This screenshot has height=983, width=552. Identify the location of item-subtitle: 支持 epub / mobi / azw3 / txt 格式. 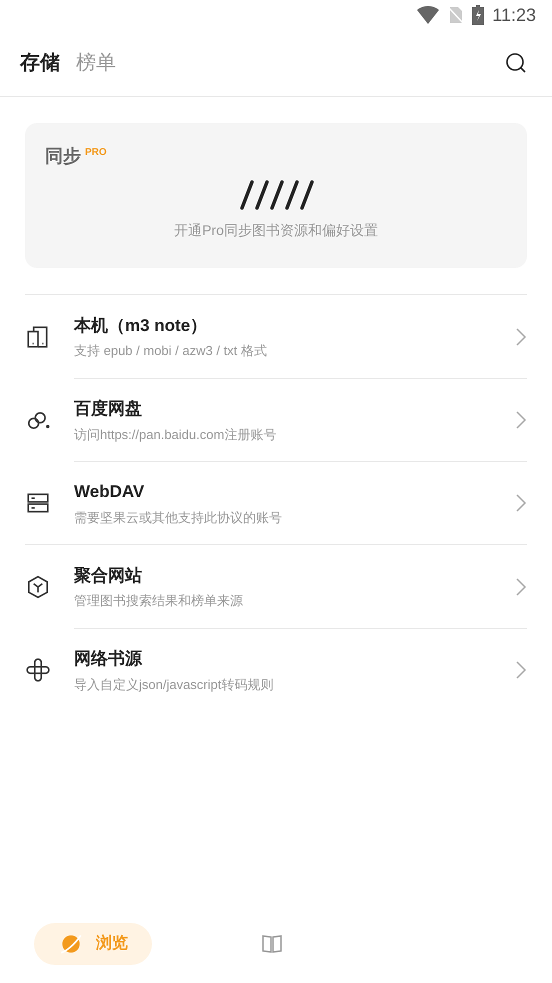
(171, 351).